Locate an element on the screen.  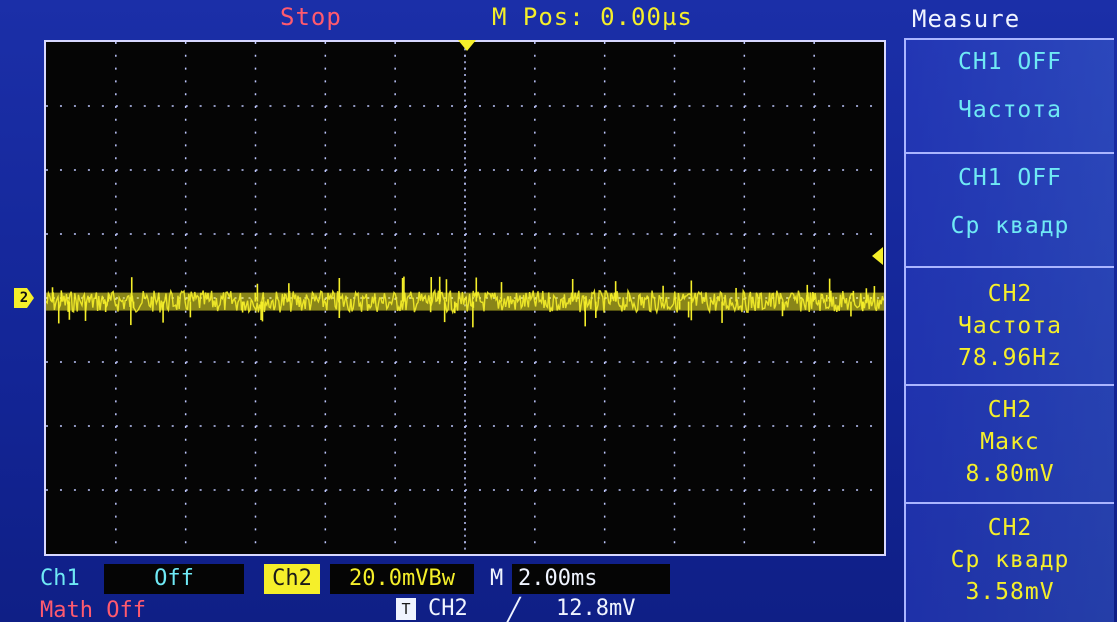
measure-slot-2-type: Ср квадр is located at coordinates (1010, 226).